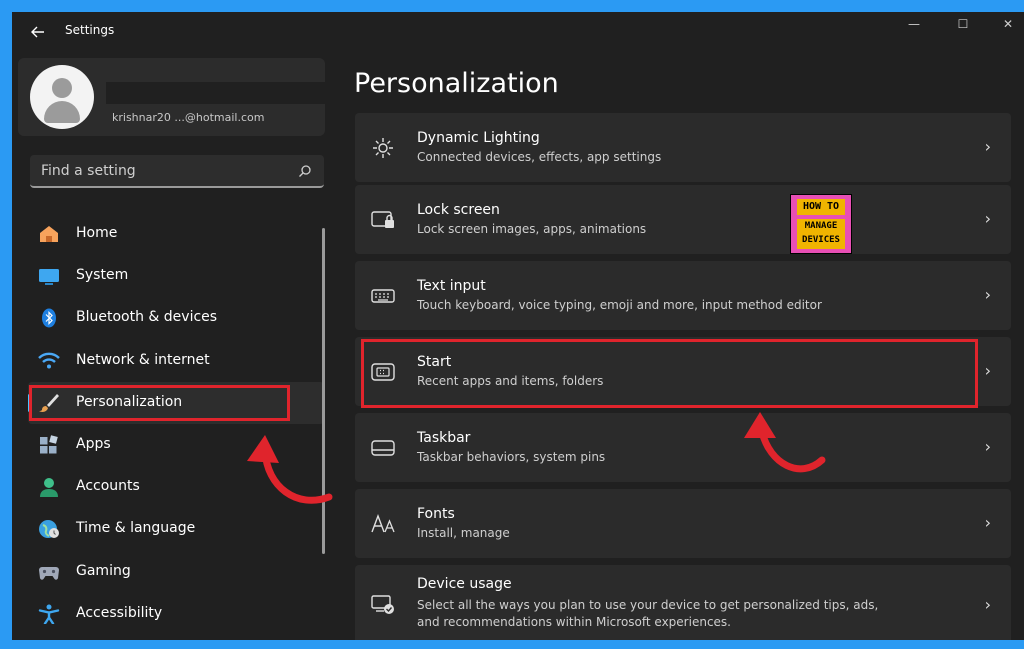 This screenshot has width=1024, height=649. Describe the element at coordinates (176, 572) in the screenshot. I see `sidebar-item-gaming: Gaming` at that location.